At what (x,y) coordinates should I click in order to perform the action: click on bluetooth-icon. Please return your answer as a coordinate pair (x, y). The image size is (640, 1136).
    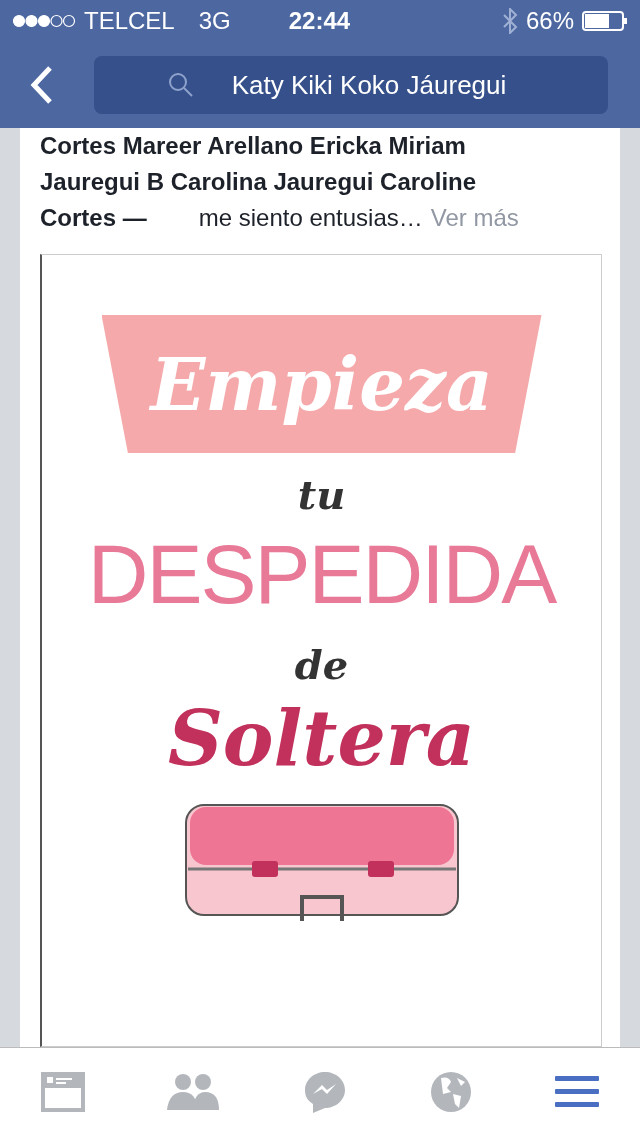
    Looking at the image, I should click on (509, 21).